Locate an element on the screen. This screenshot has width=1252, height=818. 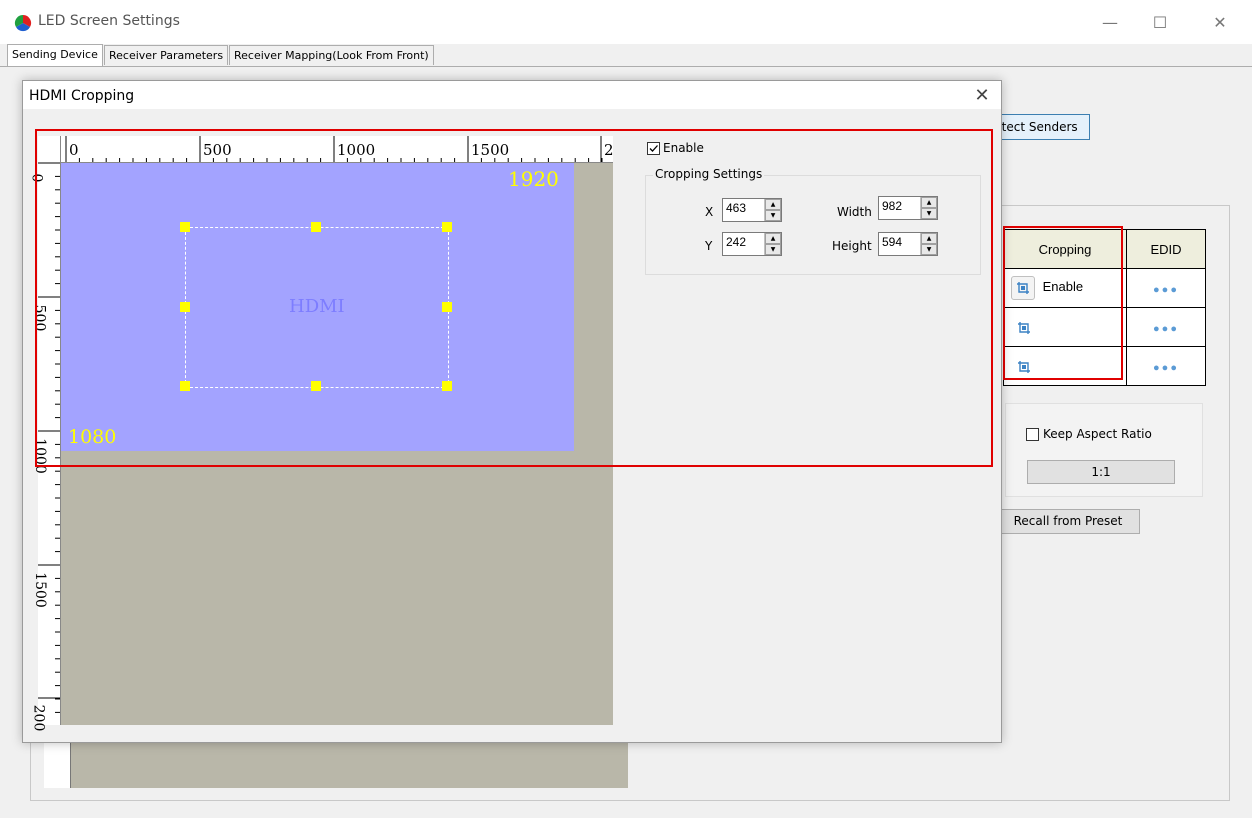
header-edid: EDID is located at coordinates (1166, 249).